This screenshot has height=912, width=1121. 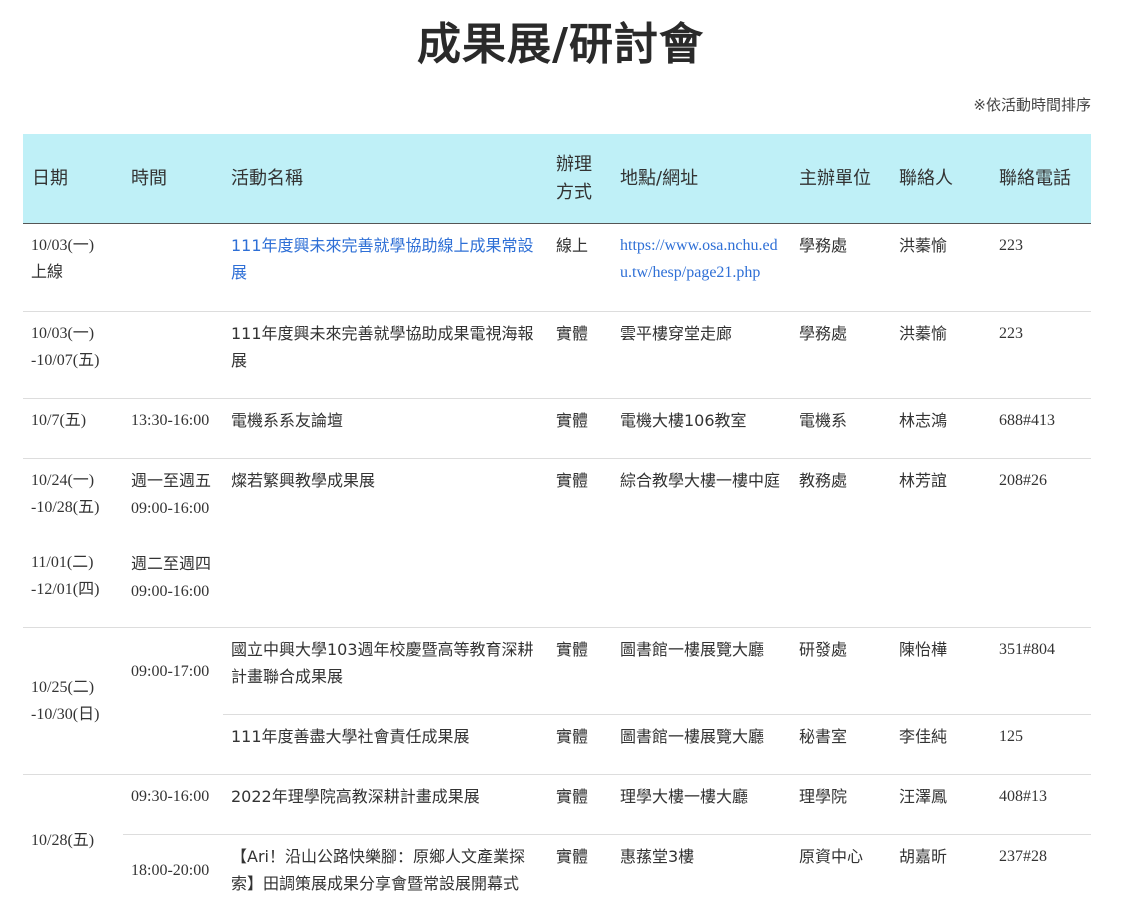 I want to click on time-cell: 13:30-16:00, so click(x=173, y=428).